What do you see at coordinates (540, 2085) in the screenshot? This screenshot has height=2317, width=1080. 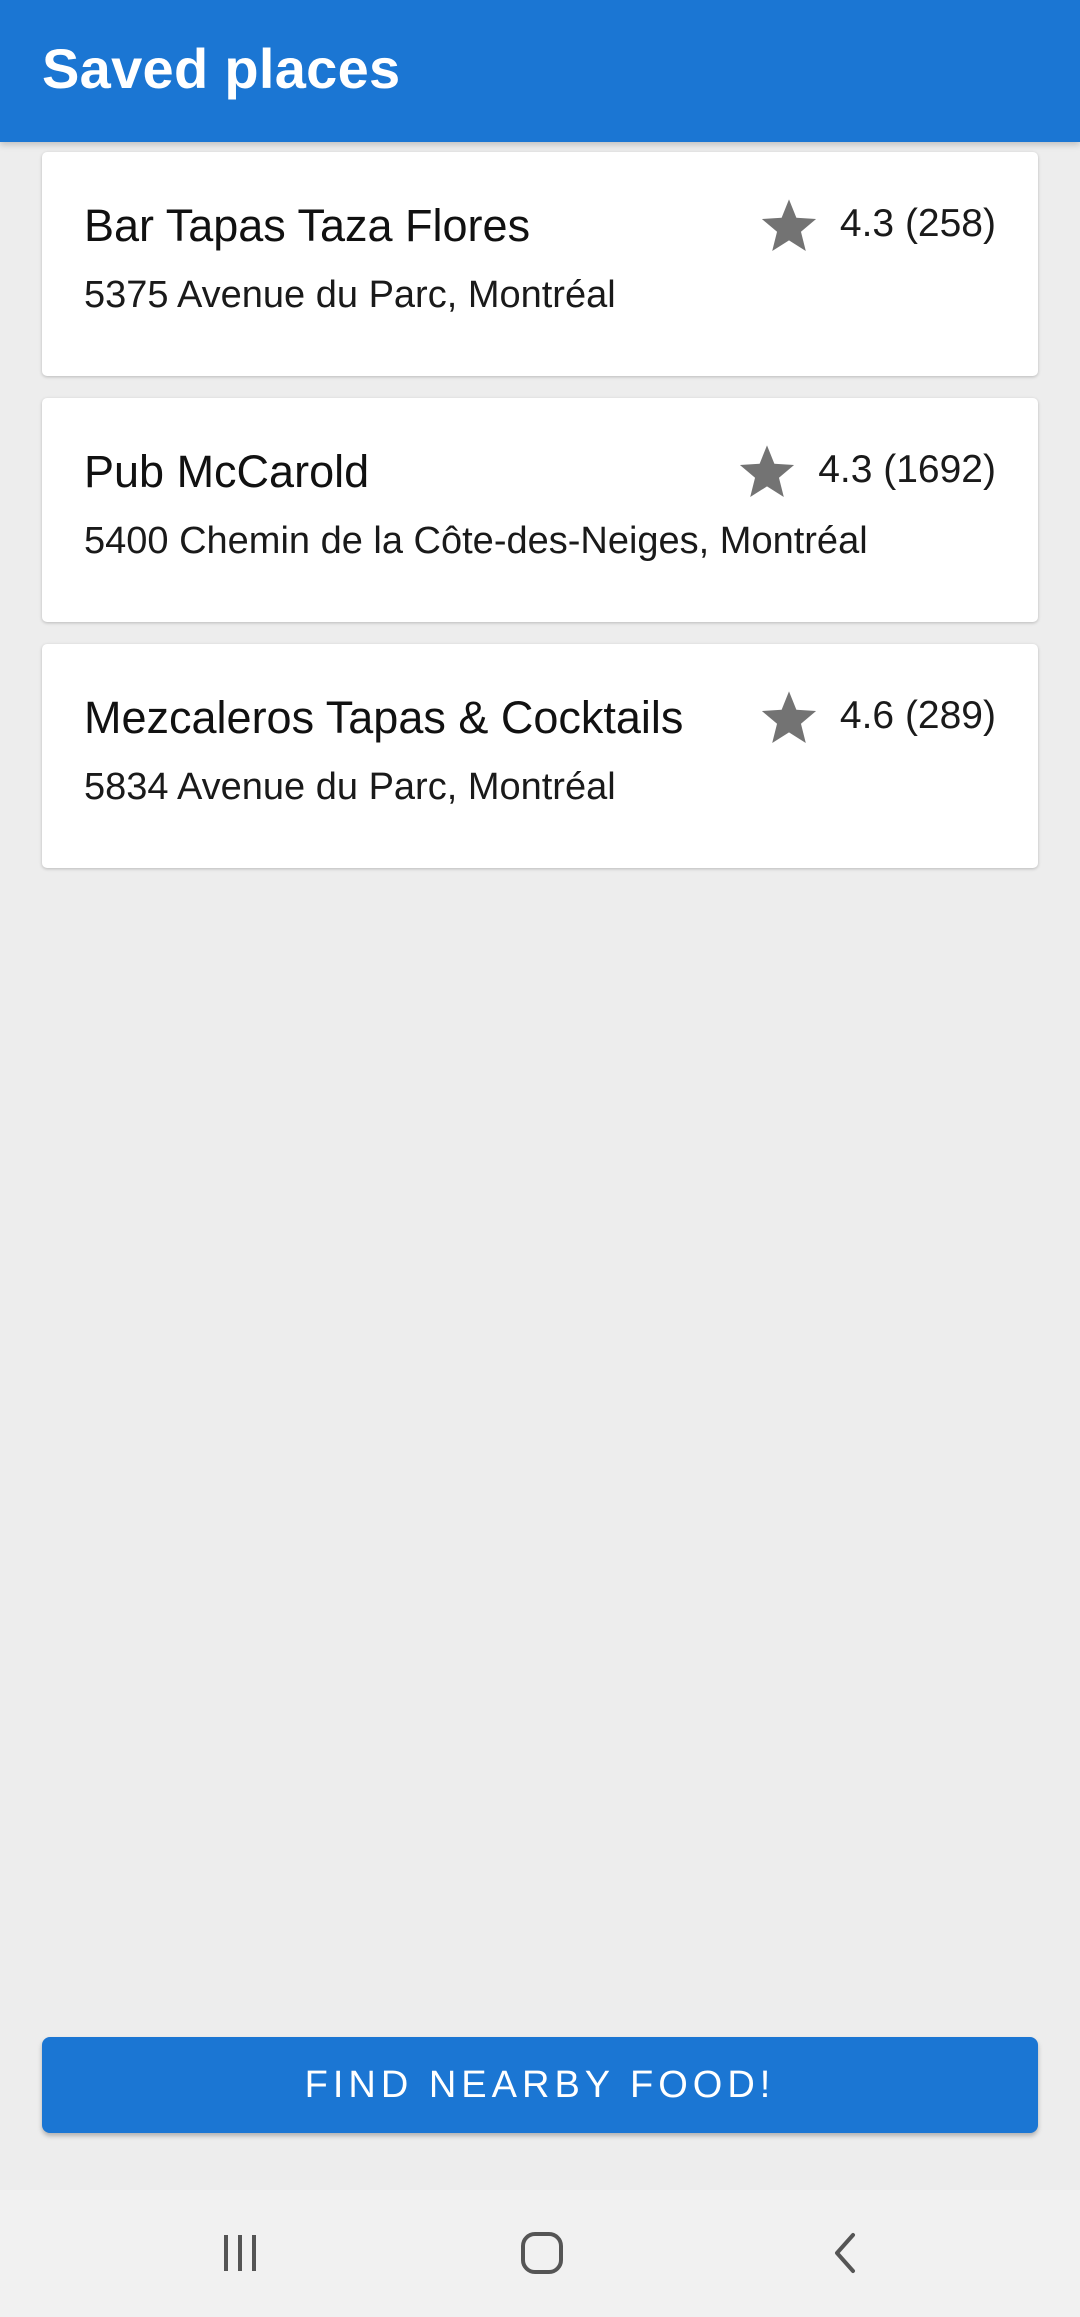 I see `find-nearby-food-button: FIND NEARBY FOOD!` at bounding box center [540, 2085].